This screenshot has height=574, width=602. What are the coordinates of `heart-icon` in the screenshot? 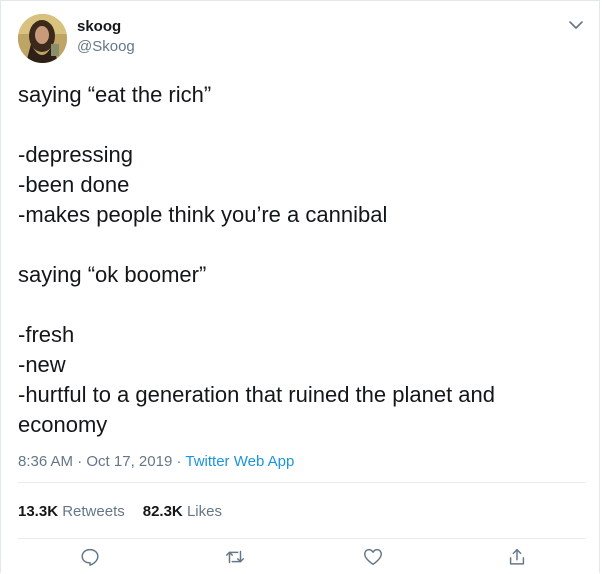 It's located at (373, 559).